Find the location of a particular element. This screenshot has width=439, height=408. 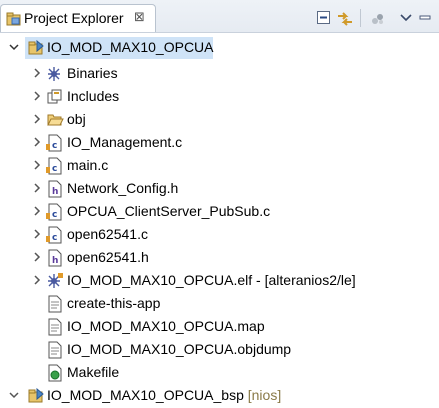

tree-item-label: IO_Management.c is located at coordinates (125, 142).